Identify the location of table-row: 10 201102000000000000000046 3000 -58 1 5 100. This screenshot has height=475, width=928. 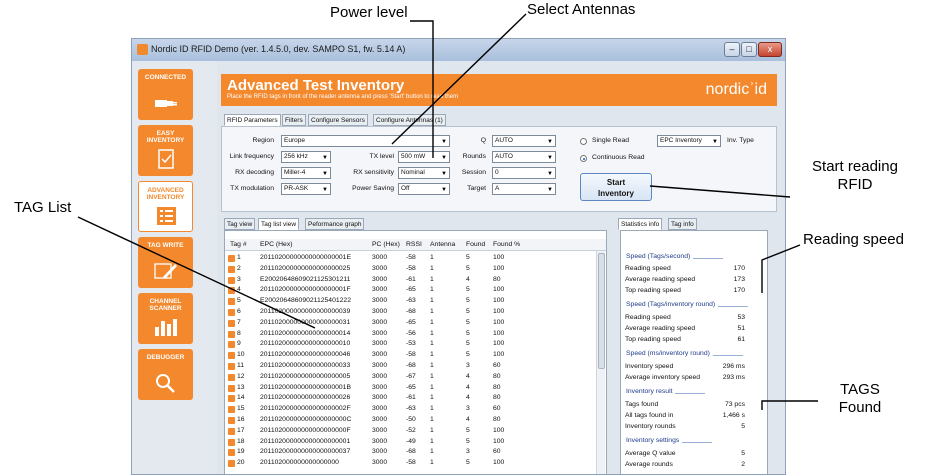
(415, 355).